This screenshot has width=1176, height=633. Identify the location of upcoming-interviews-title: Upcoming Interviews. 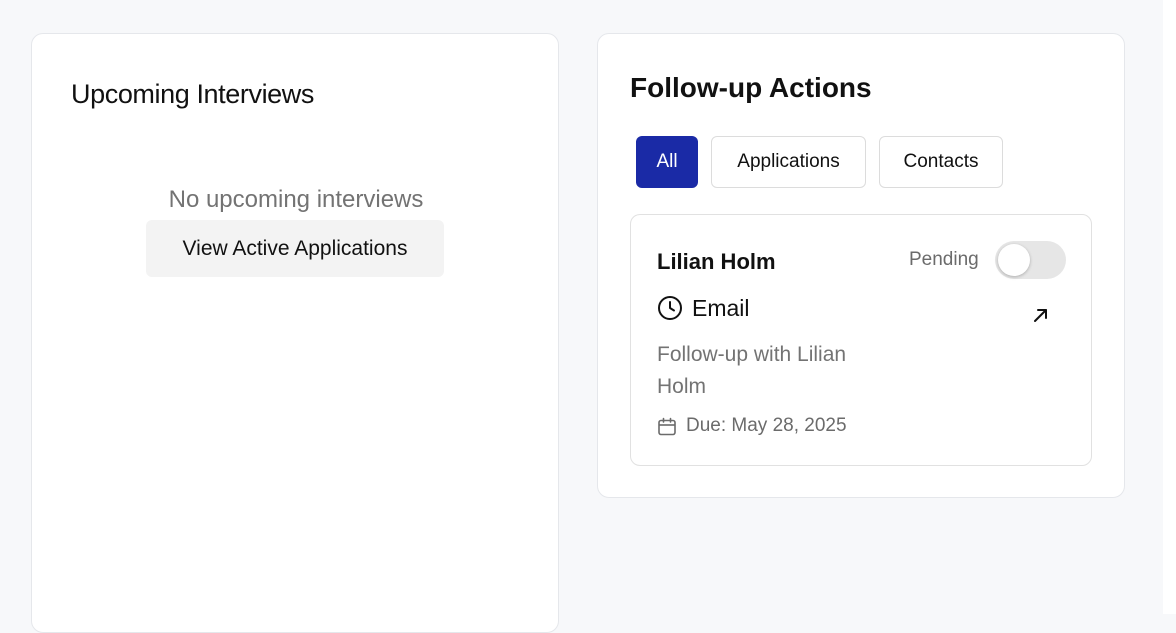
(192, 94).